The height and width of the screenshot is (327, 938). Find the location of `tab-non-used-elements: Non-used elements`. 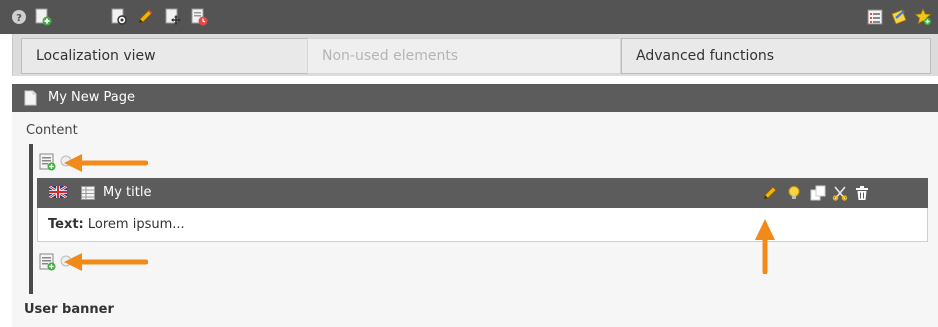

tab-non-used-elements: Non-used elements is located at coordinates (464, 56).